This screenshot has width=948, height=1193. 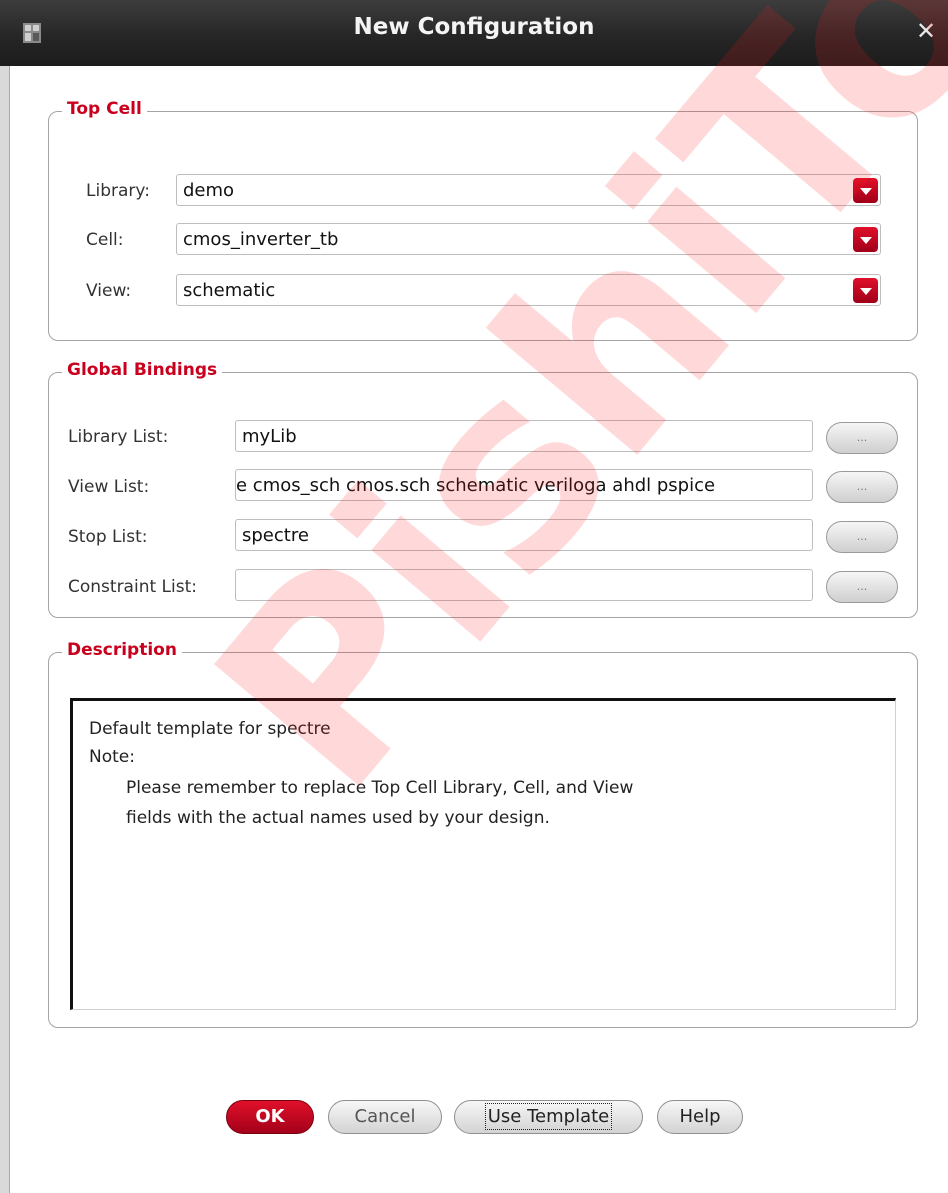 I want to click on top-cell-legend: Top Cell, so click(x=104, y=109).